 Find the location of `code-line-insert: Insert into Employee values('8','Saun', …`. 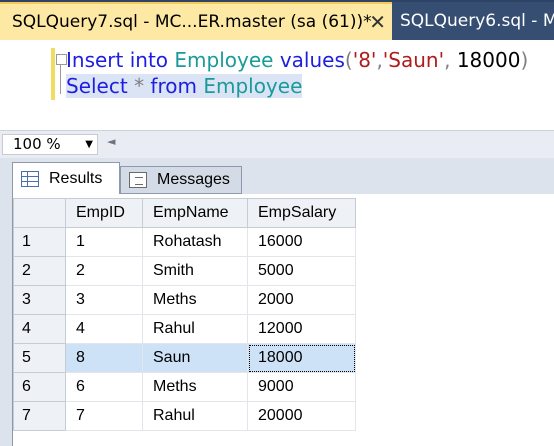

code-line-insert: Insert into Employee values('8','Saun', … is located at coordinates (297, 60).